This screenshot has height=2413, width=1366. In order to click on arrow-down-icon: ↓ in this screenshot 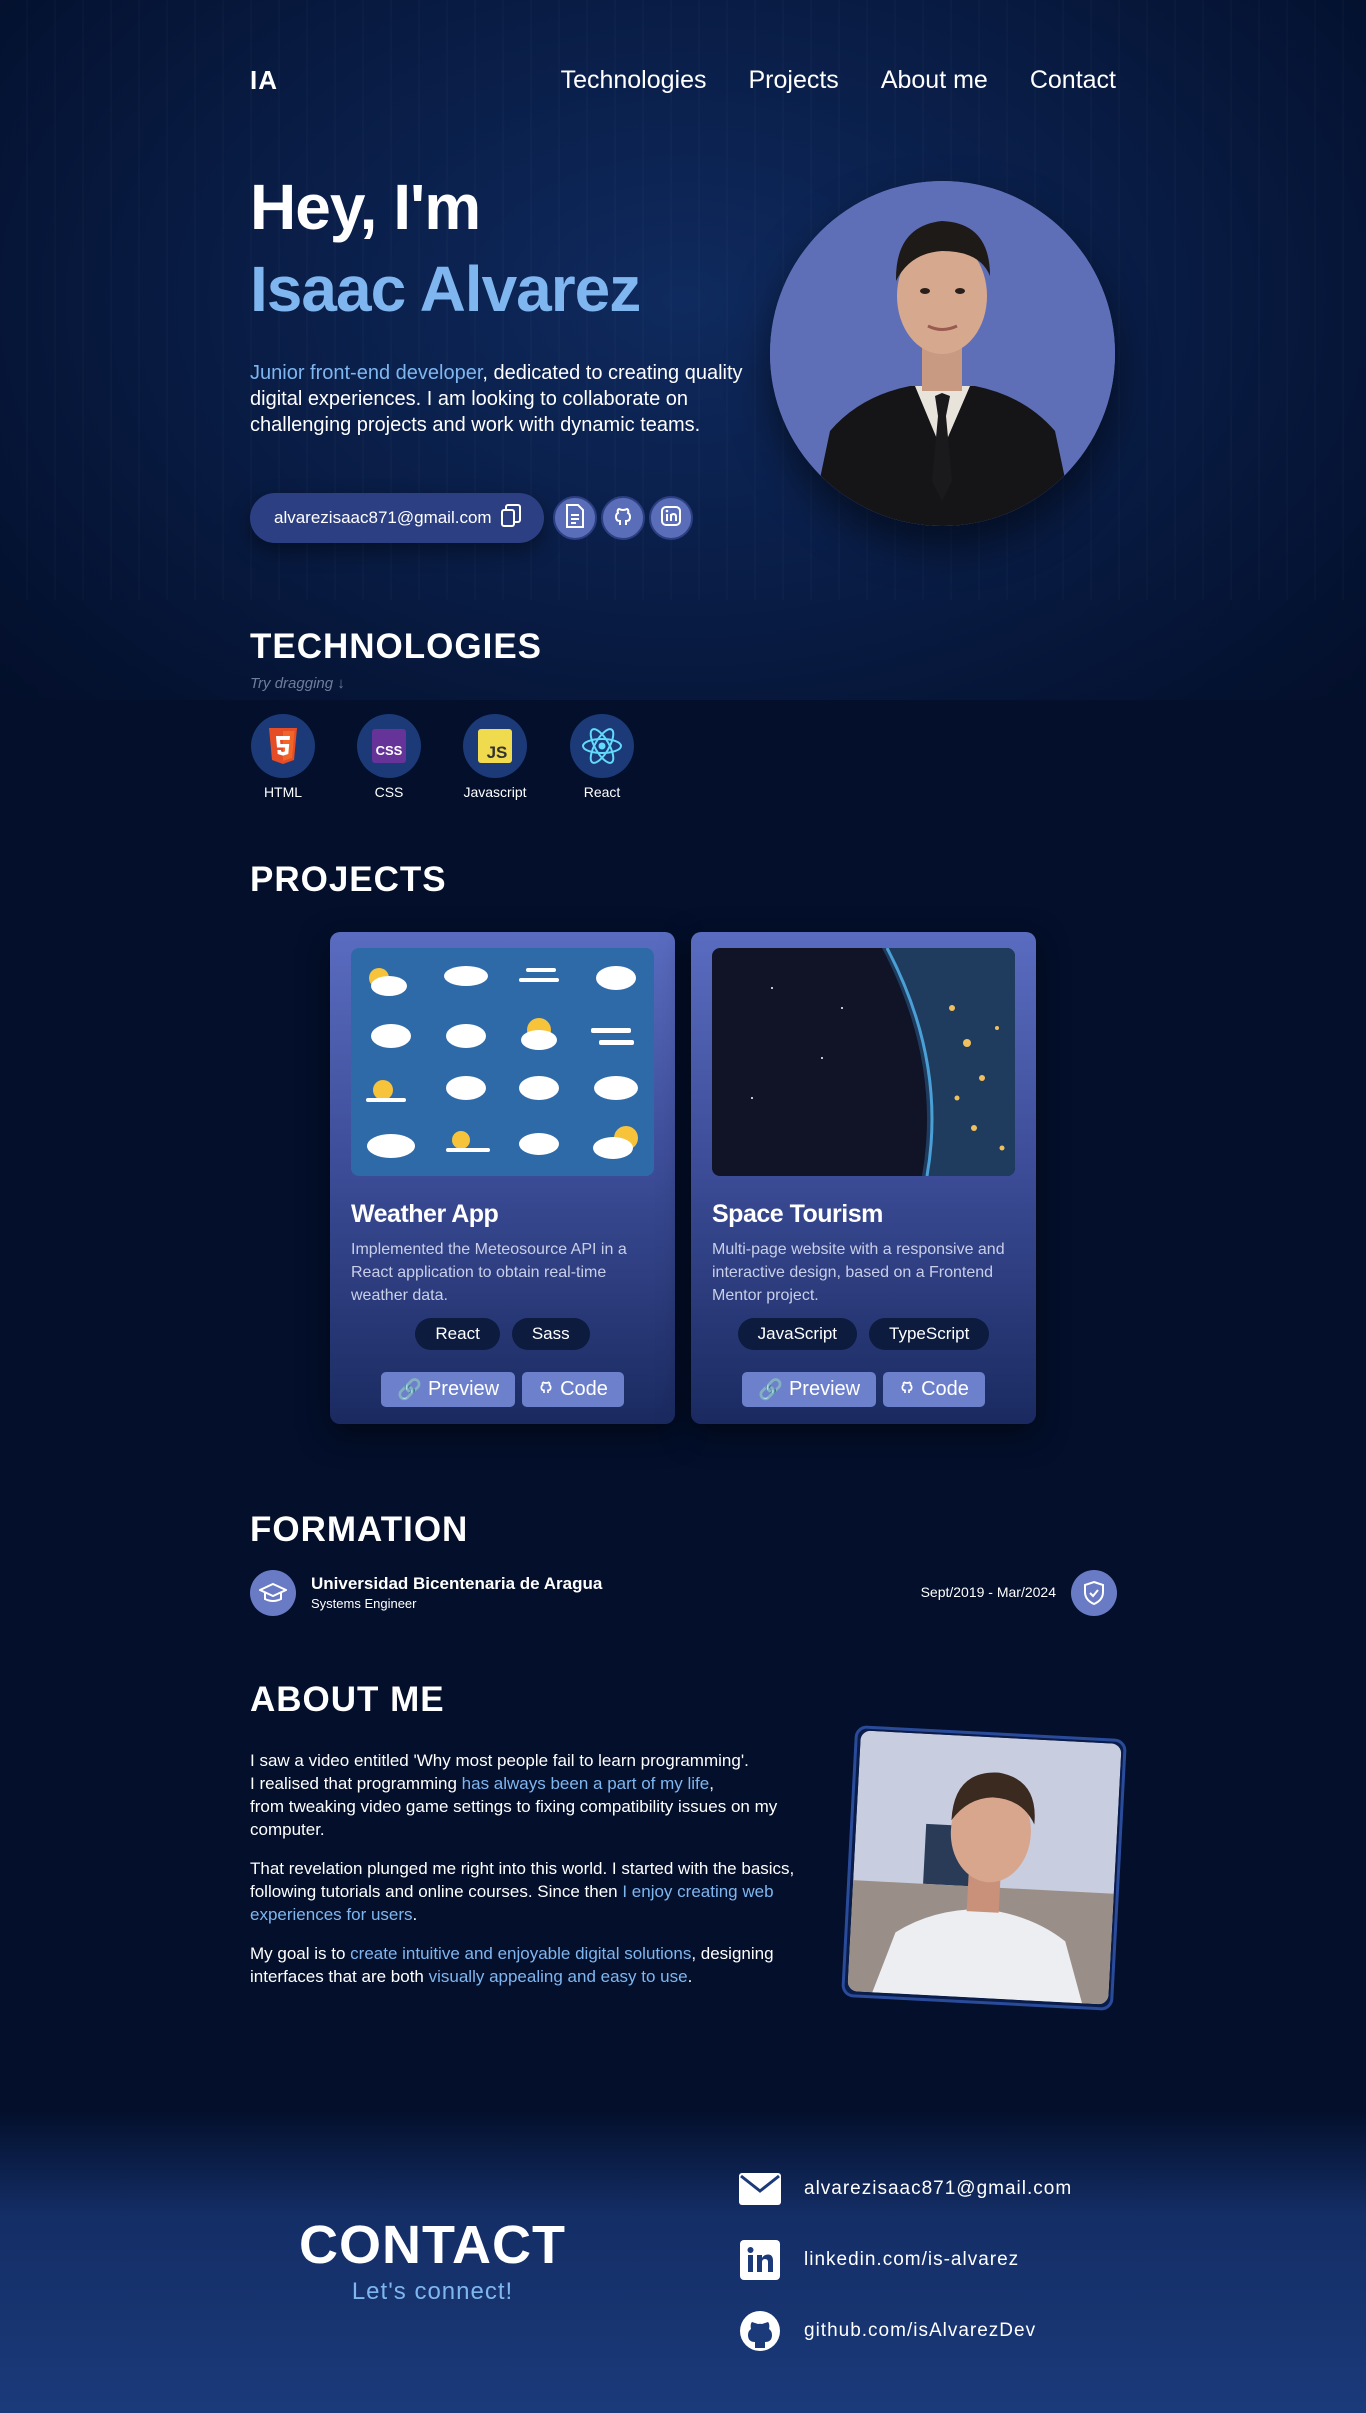, I will do `click(341, 683)`.